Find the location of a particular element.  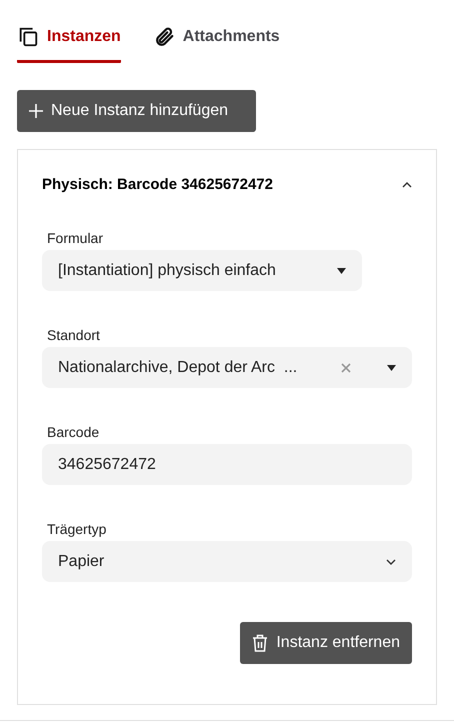

add-instance-button: Neue Instanz hinzufügen is located at coordinates (136, 111).